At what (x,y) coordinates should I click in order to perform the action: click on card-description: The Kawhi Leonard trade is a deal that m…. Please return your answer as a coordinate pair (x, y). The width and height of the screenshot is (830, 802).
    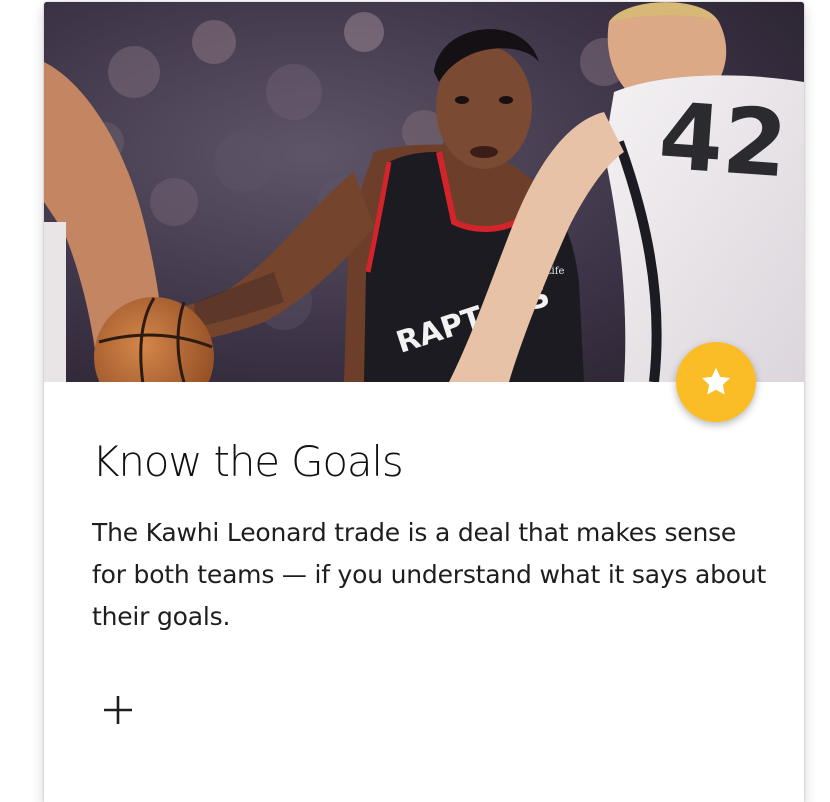
    Looking at the image, I should click on (429, 574).